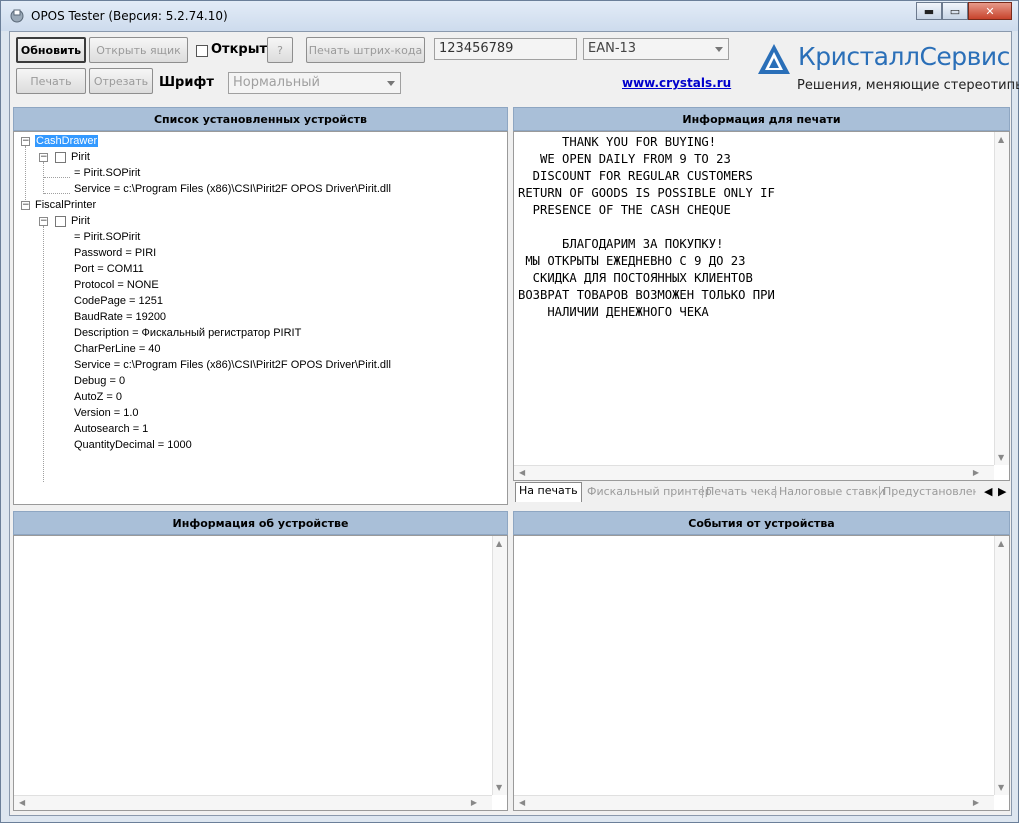 The image size is (1019, 823). What do you see at coordinates (676, 83) in the screenshot?
I see `website-link: www.crystals.ru` at bounding box center [676, 83].